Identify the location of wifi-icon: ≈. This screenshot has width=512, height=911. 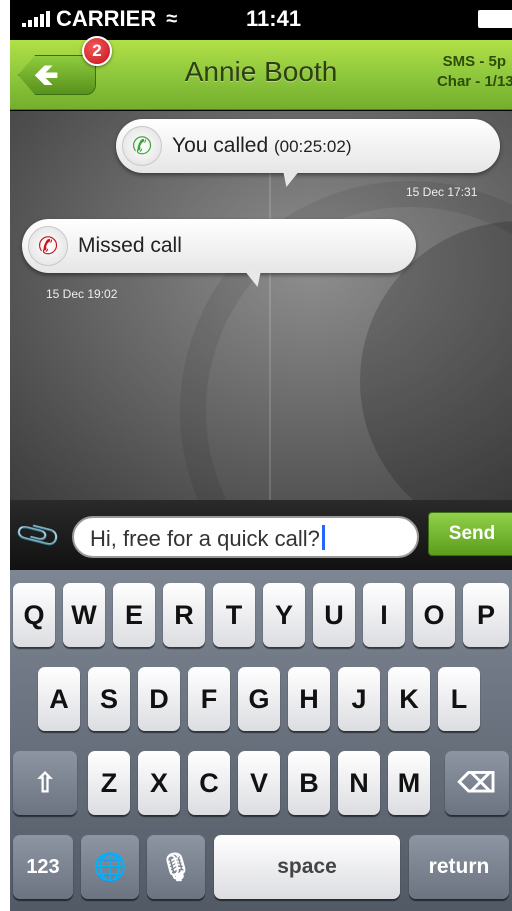
(172, 18).